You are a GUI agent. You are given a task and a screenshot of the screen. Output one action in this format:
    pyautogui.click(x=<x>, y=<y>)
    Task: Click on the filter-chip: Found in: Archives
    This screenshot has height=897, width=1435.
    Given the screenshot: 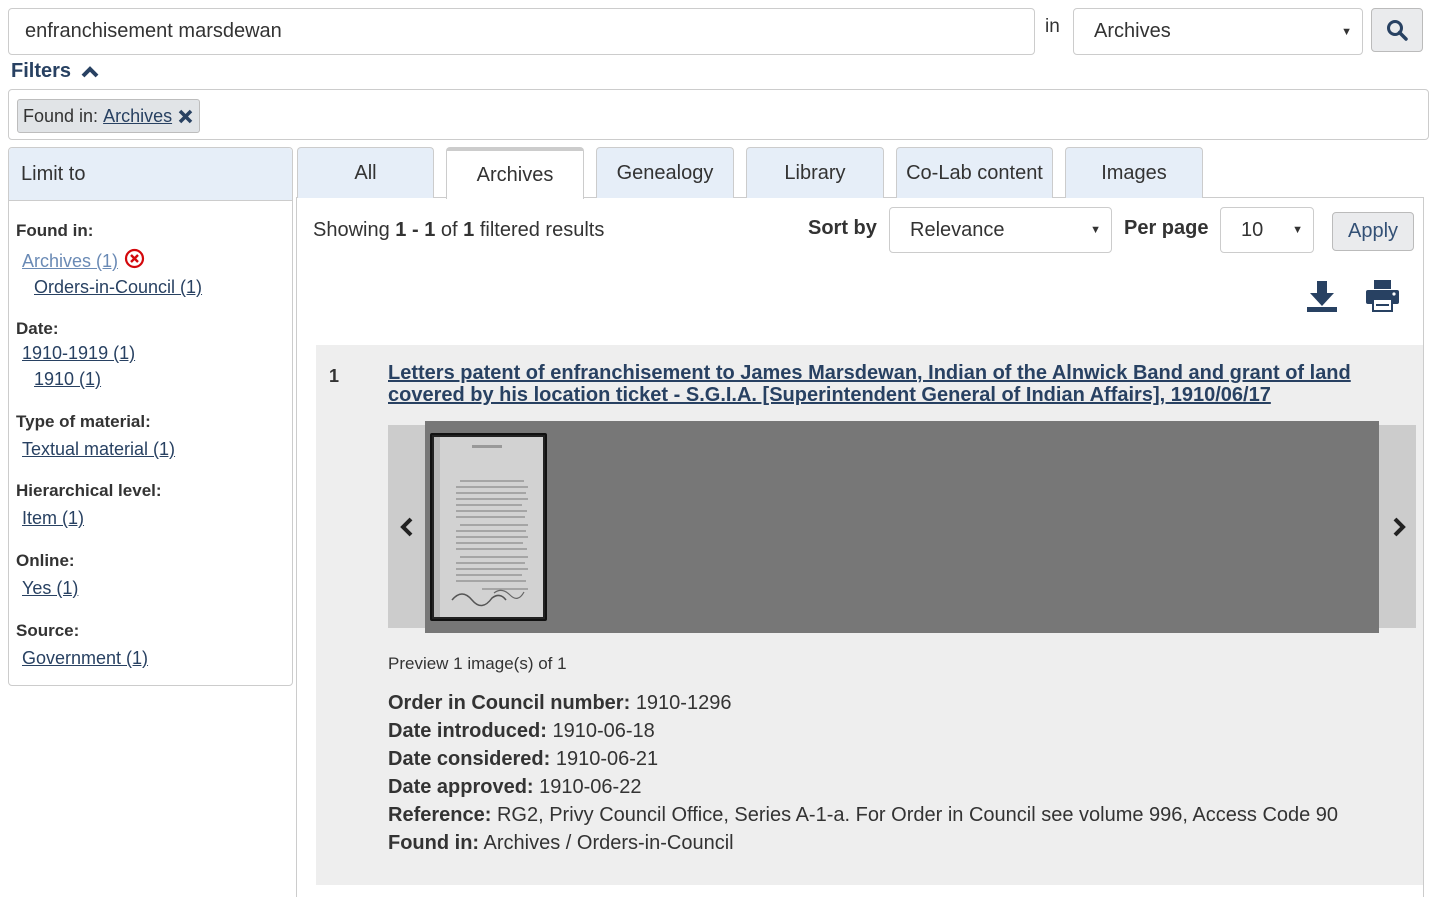 What is the action you would take?
    pyautogui.click(x=109, y=116)
    